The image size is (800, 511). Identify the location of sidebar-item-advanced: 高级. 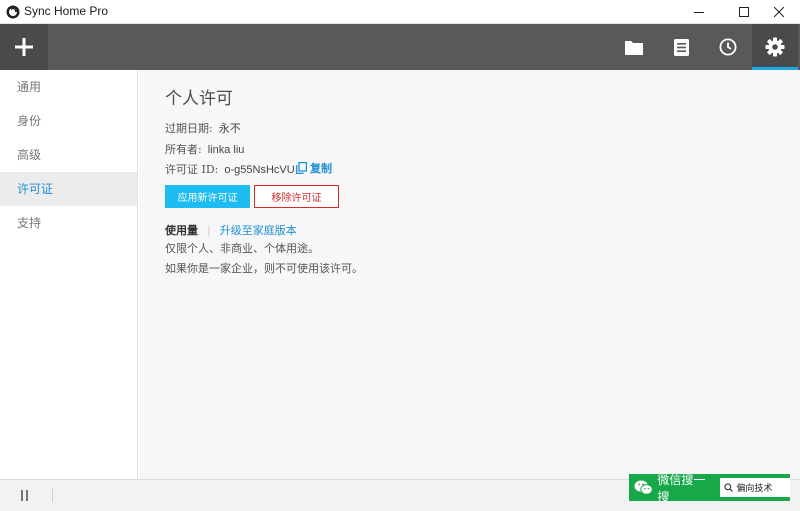
(68, 155).